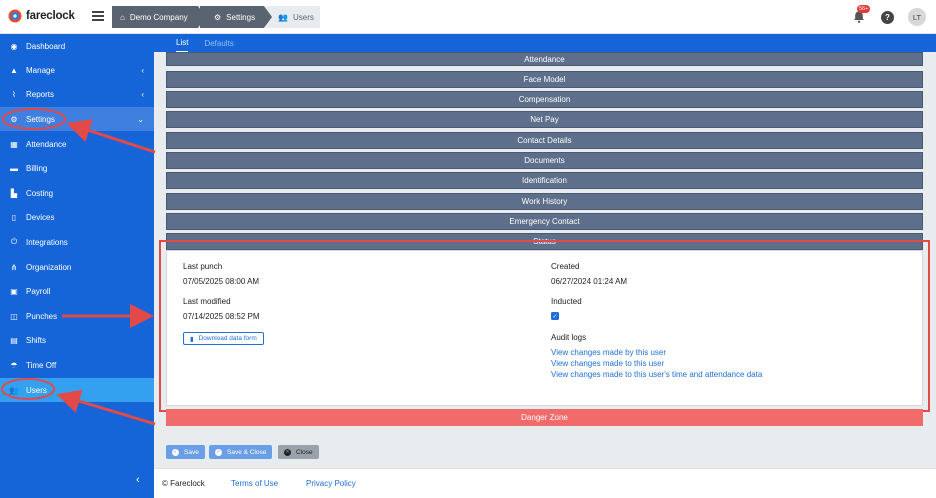  I want to click on chart-icon: ⌇, so click(14, 94).